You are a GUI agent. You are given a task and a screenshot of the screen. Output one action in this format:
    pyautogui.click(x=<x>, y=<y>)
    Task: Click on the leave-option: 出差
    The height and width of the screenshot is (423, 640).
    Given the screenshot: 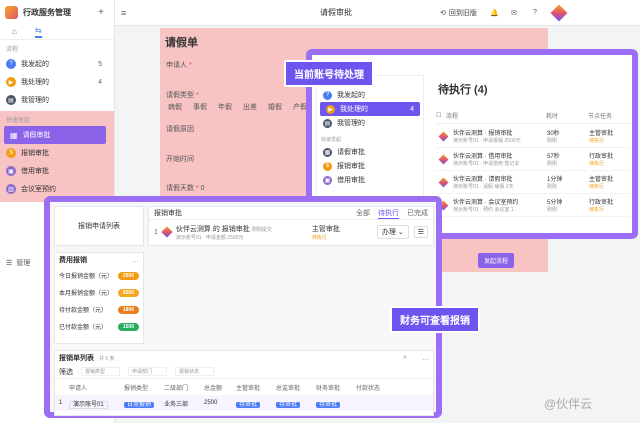 What is the action you would take?
    pyautogui.click(x=250, y=107)
    